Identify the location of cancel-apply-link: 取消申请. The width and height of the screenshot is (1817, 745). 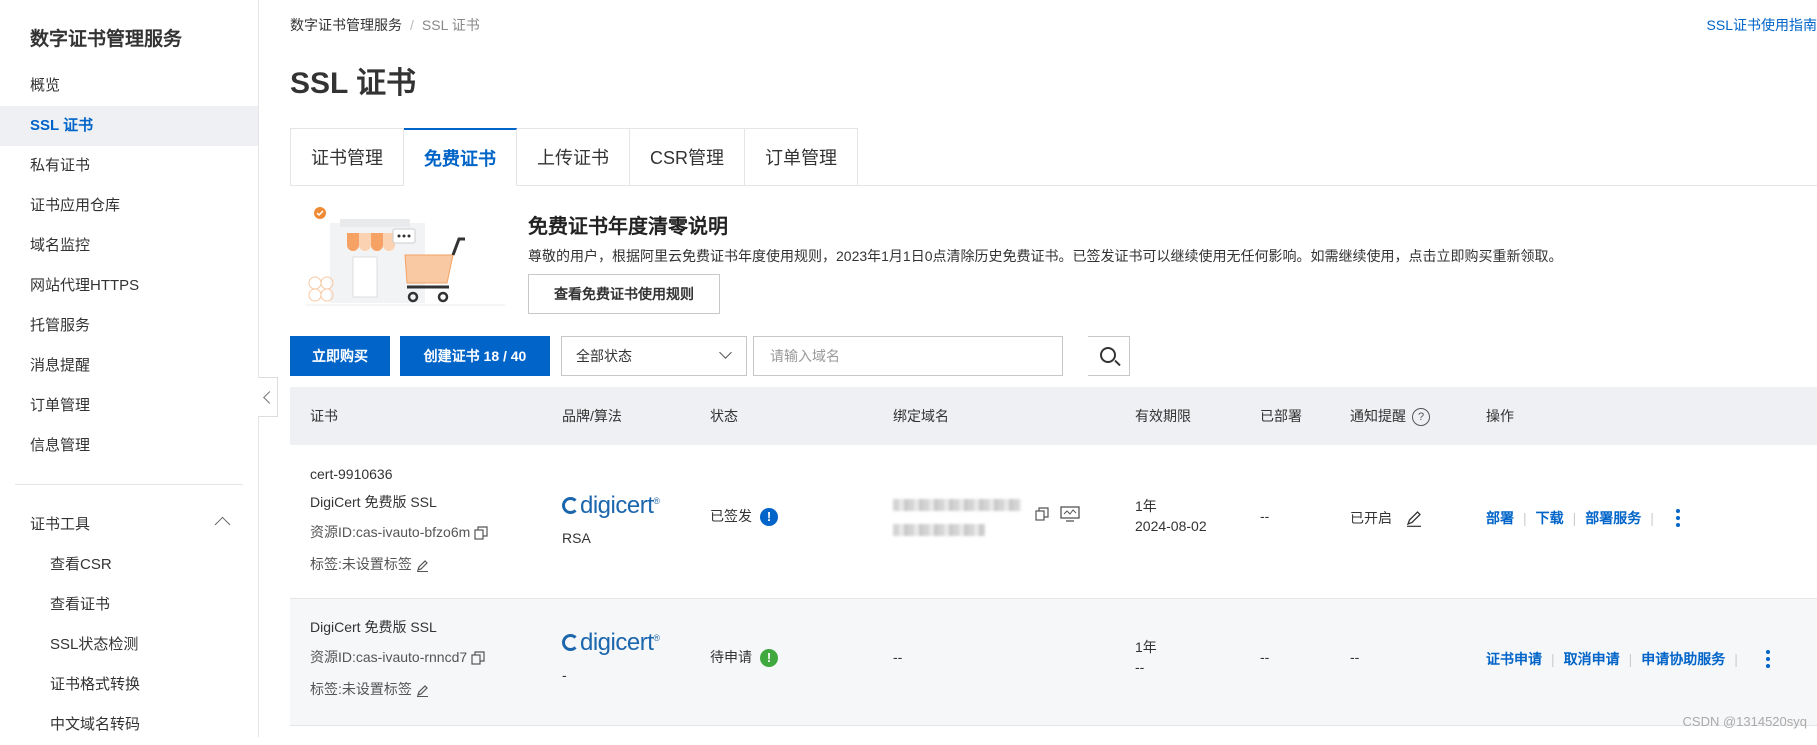
(1592, 659).